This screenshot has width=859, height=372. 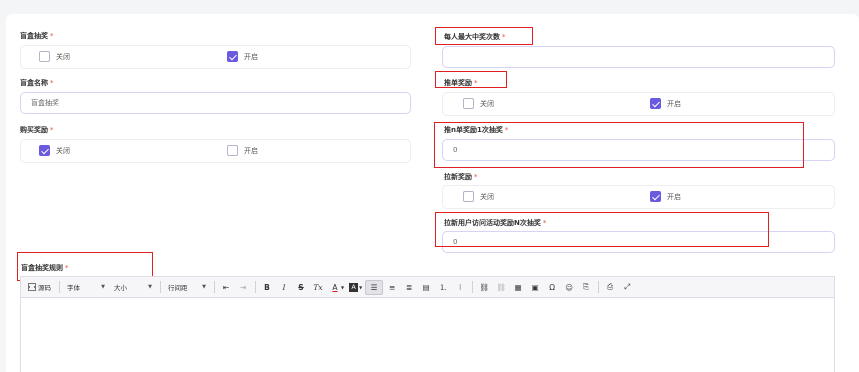 I want to click on purchase-reward-off-option: 关闭, so click(x=54, y=150).